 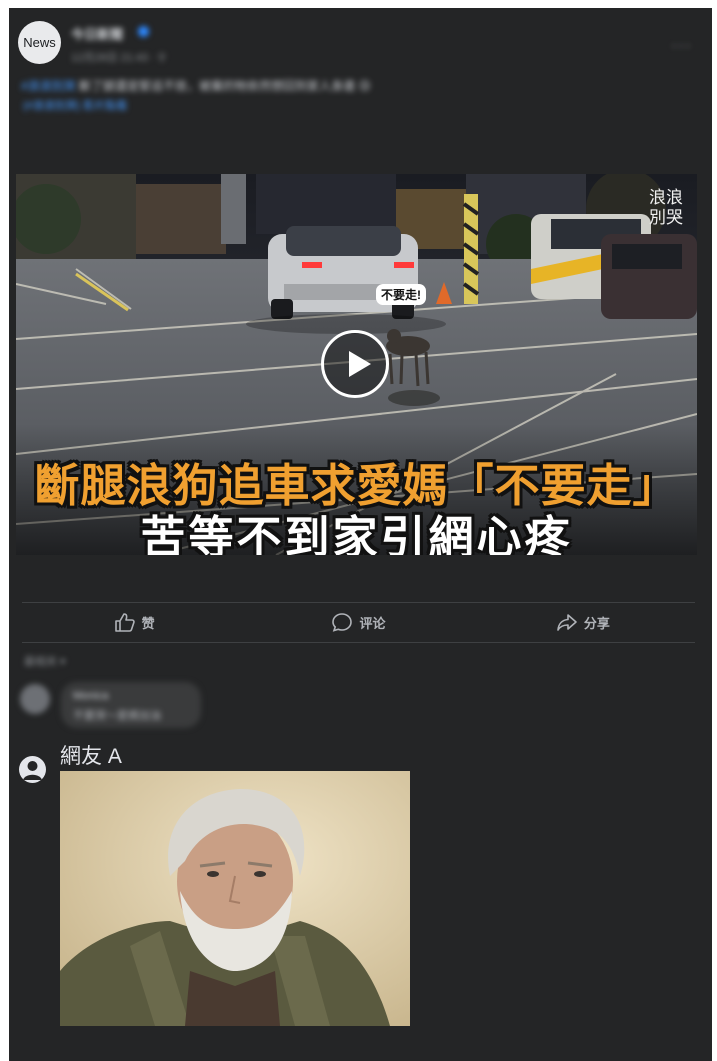 I want to click on post-actions-bar: 赞 评论 分享, so click(x=358, y=622).